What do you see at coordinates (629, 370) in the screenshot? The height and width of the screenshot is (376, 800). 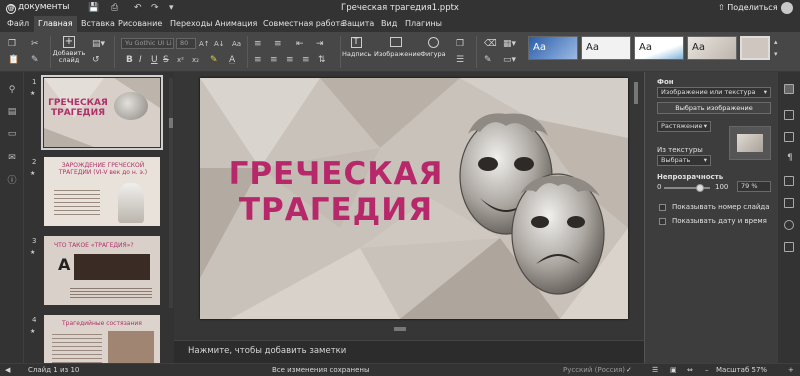 I see `spellcheck-icon: ✓` at bounding box center [629, 370].